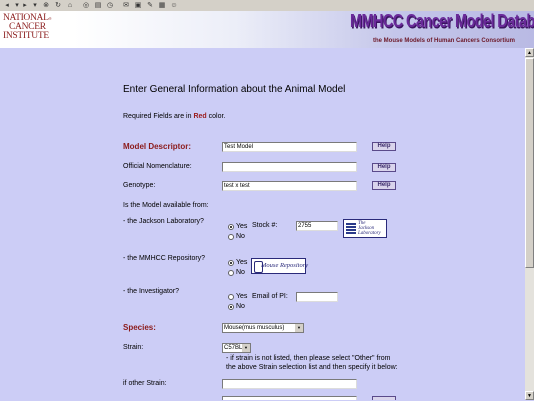 The width and height of the screenshot is (534, 401). What do you see at coordinates (369, 233) in the screenshot?
I see `jackson-logo-line3: Laboratory` at bounding box center [369, 233].